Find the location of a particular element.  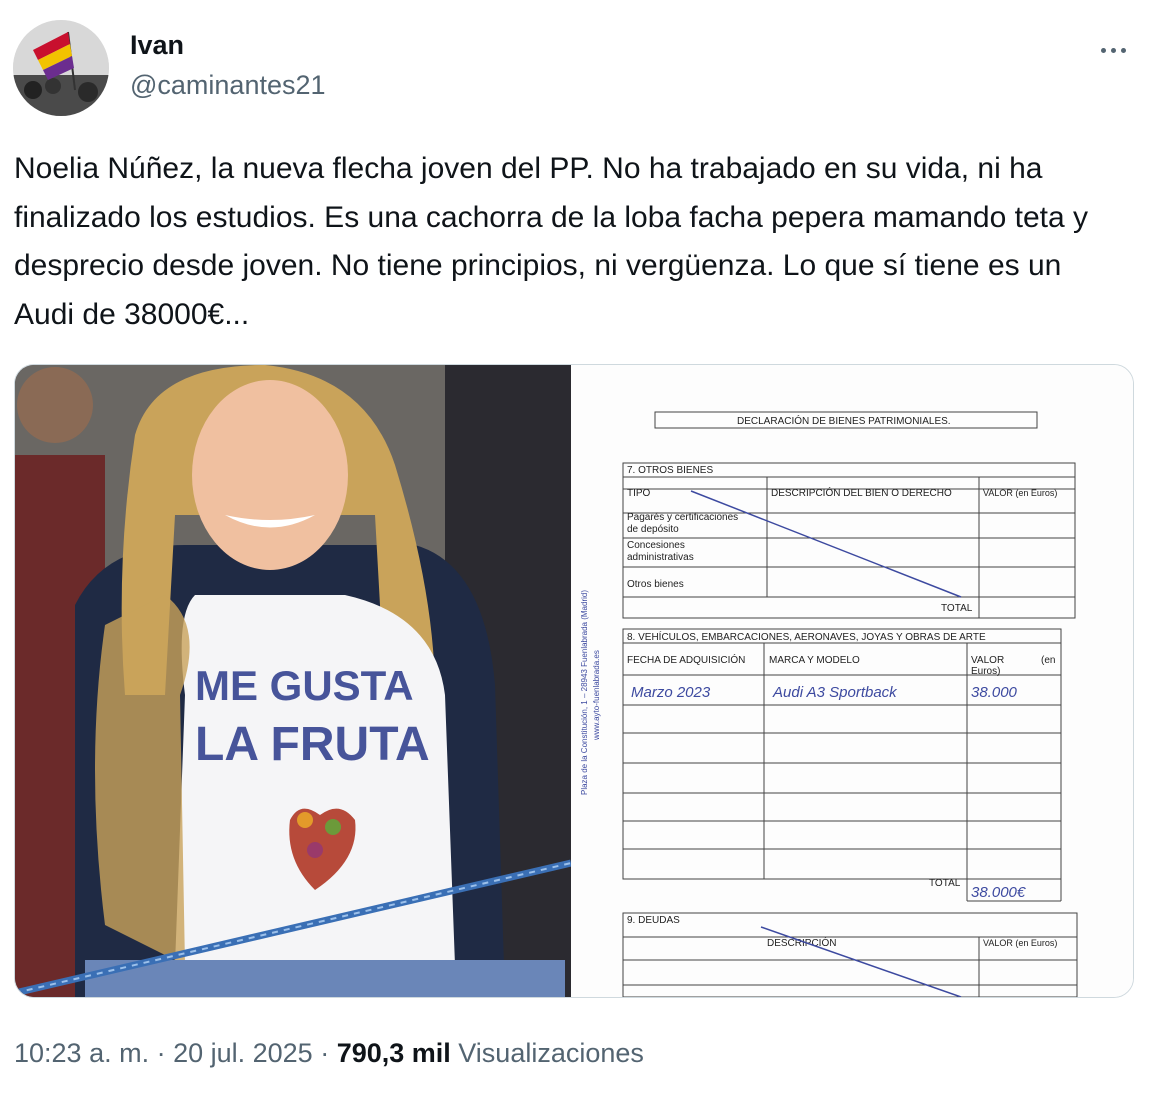

section9-heading: 9. DEUDAS is located at coordinates (653, 920).